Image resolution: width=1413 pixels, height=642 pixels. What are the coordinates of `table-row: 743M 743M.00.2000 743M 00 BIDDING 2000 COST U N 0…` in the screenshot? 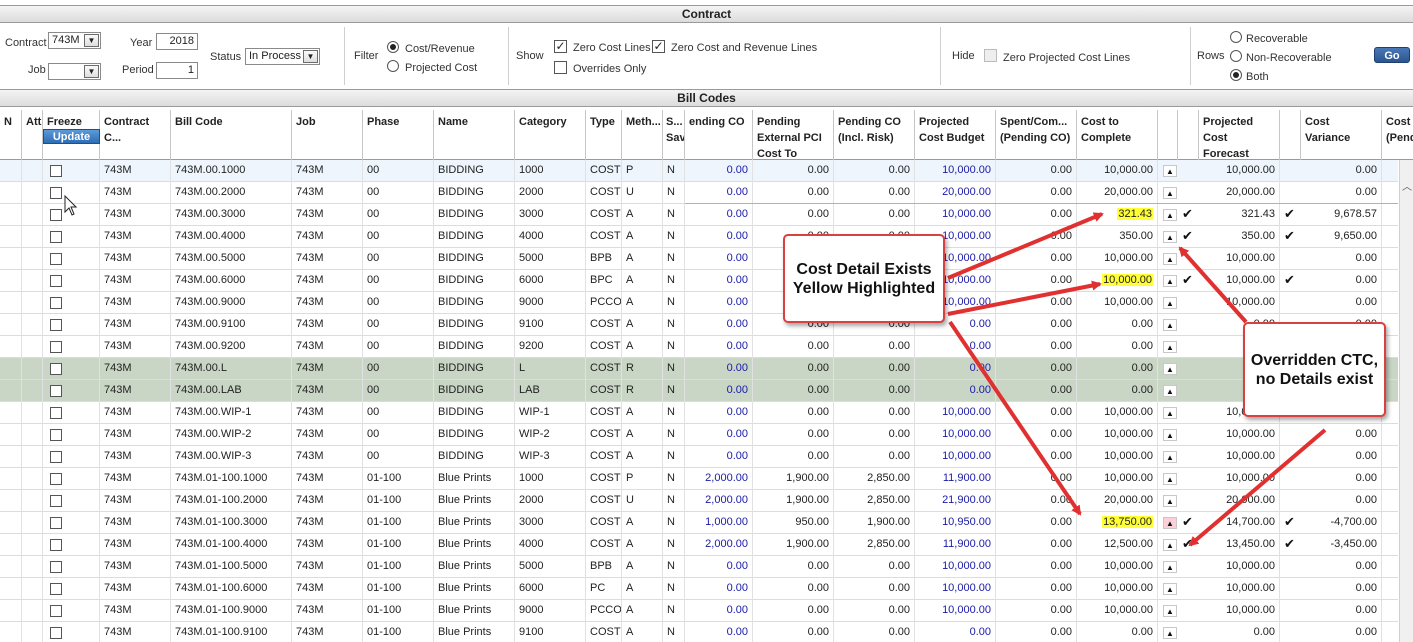 It's located at (699, 193).